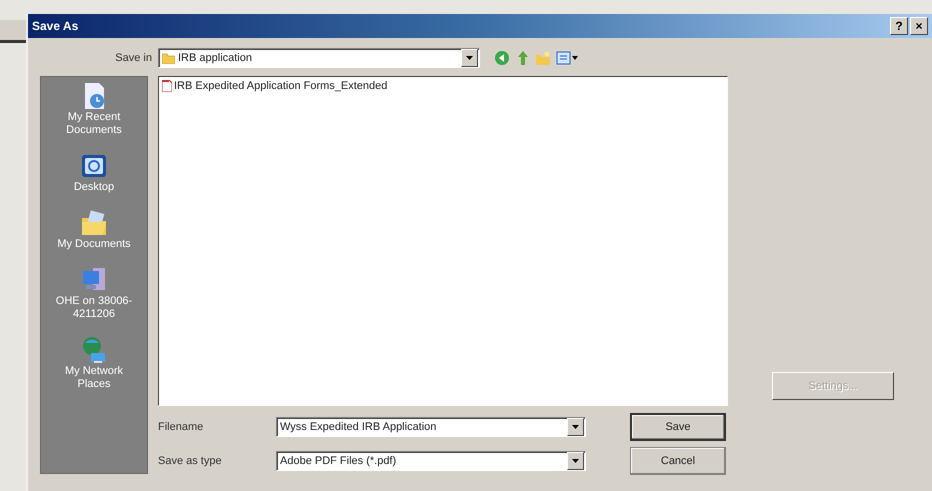 The width and height of the screenshot is (932, 491). I want to click on file-item: IRB Expedited Application Forms_Extended, so click(276, 86).